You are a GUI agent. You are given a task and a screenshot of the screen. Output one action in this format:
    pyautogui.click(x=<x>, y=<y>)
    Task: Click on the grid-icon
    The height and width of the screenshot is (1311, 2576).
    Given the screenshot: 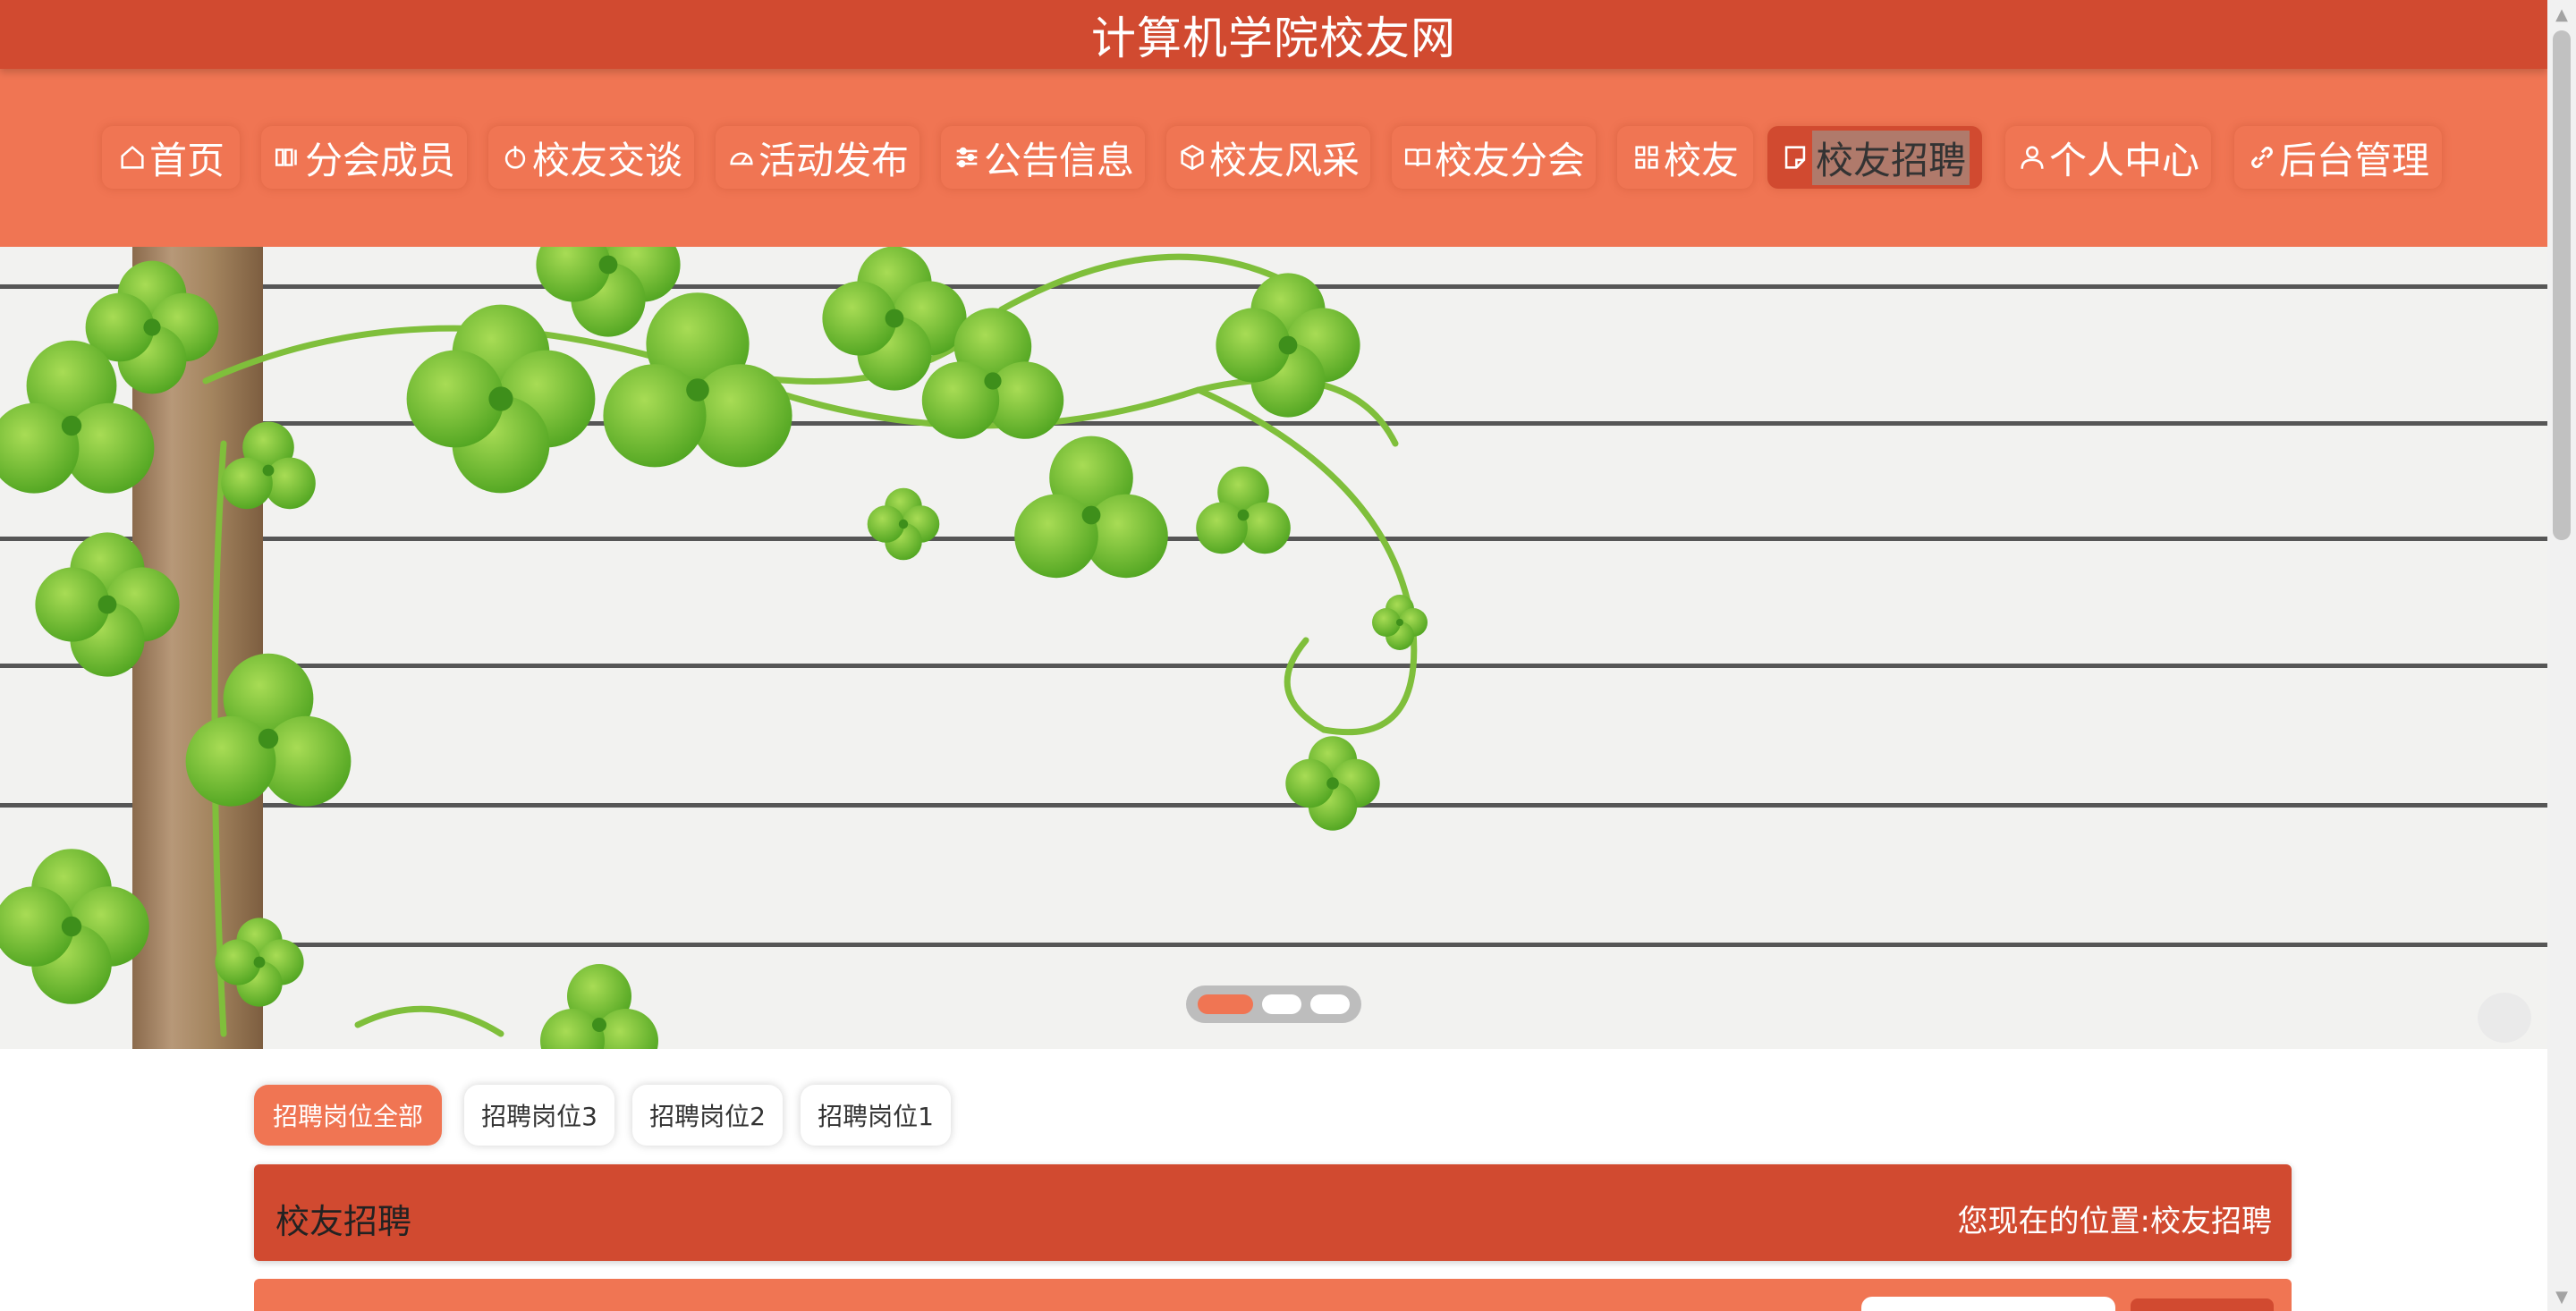 What is the action you would take?
    pyautogui.click(x=1646, y=157)
    